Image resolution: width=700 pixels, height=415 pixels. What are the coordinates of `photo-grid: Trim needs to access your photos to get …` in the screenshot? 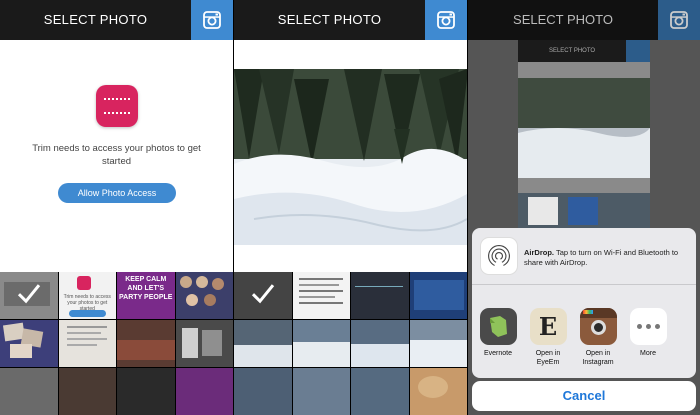 It's located at (116, 343).